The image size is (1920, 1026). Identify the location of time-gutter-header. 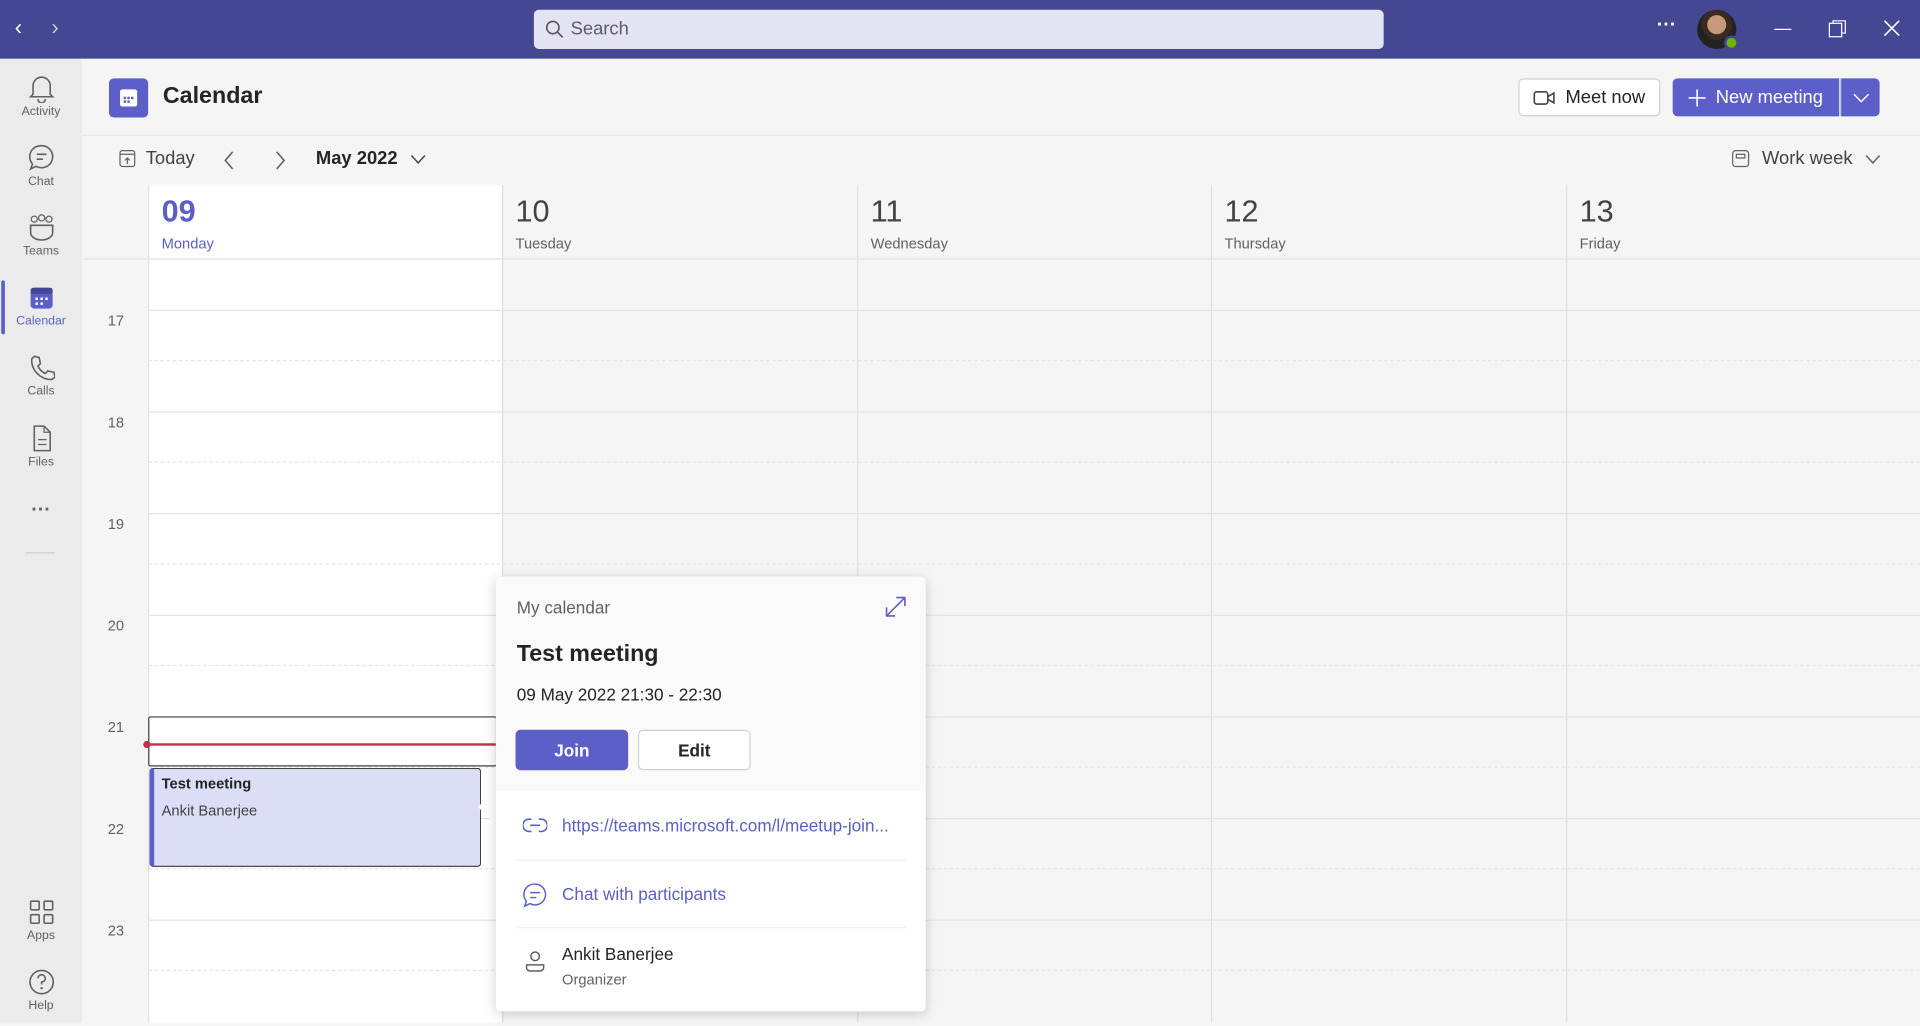
(116, 222).